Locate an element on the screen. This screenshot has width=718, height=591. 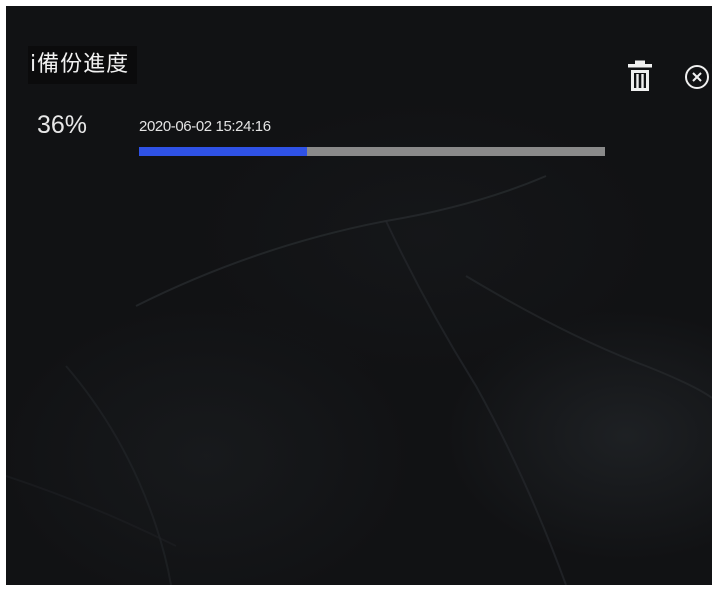
title-glyph: ⅰ is located at coordinates (33, 64).